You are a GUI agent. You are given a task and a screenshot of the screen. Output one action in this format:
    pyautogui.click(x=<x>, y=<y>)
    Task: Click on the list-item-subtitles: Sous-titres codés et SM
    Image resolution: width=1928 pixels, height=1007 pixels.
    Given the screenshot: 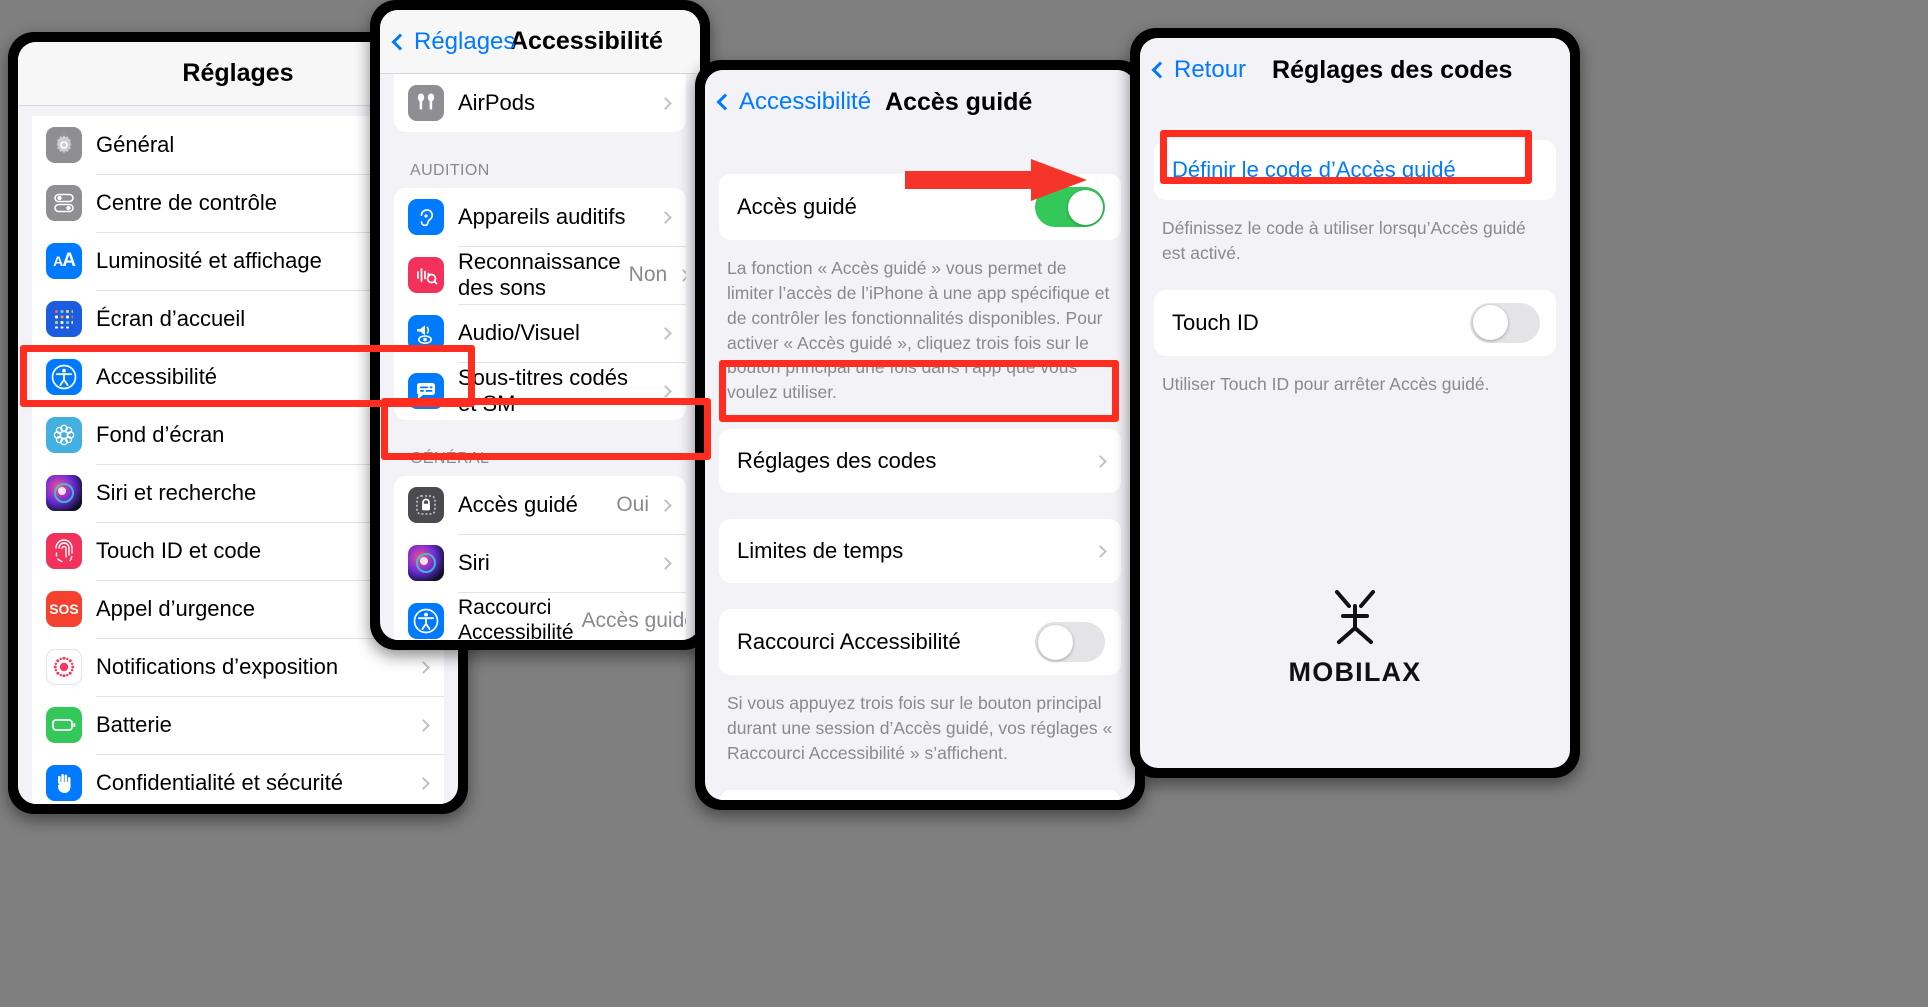 What is the action you would take?
    pyautogui.click(x=540, y=391)
    